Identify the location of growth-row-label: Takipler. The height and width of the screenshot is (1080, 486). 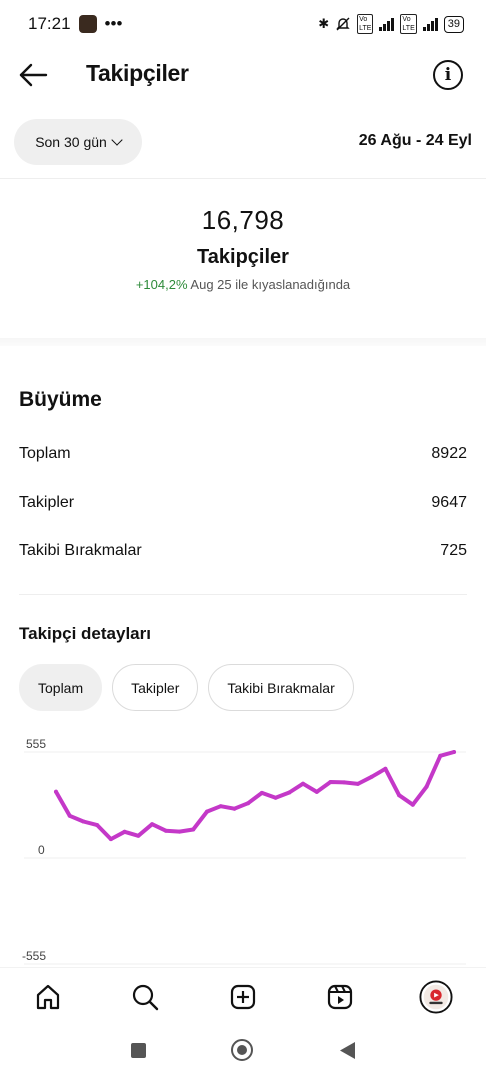
(47, 502).